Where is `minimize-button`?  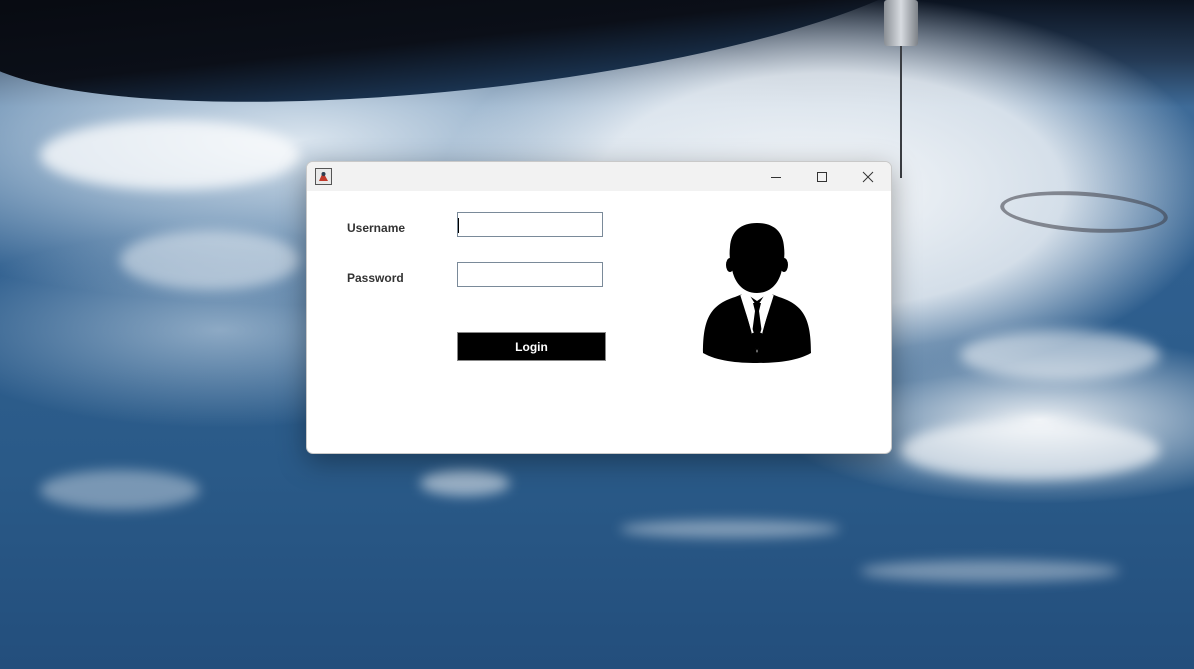
minimize-button is located at coordinates (776, 176).